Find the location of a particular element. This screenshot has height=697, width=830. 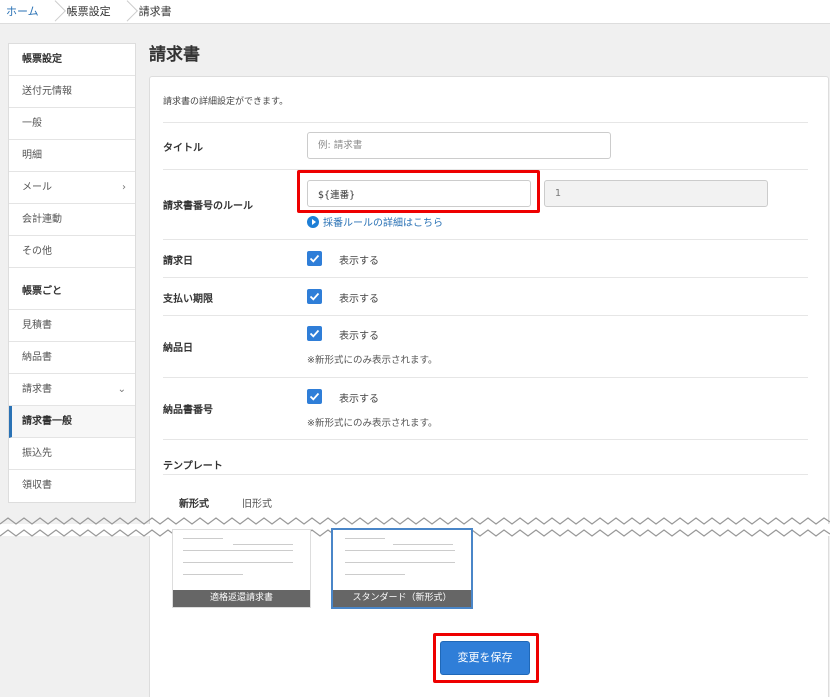

sidebar-item-mail: メール › is located at coordinates (72, 188).